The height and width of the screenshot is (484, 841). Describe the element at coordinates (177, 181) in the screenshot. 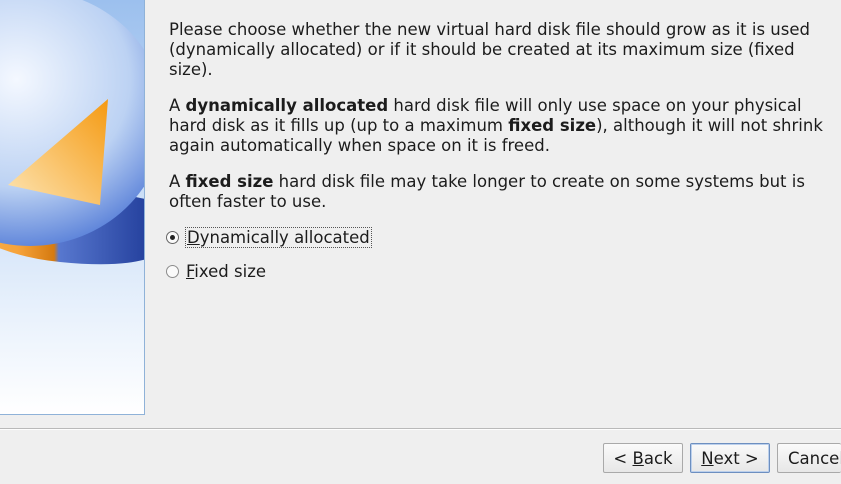

I see `fixed-text-pre: A` at that location.